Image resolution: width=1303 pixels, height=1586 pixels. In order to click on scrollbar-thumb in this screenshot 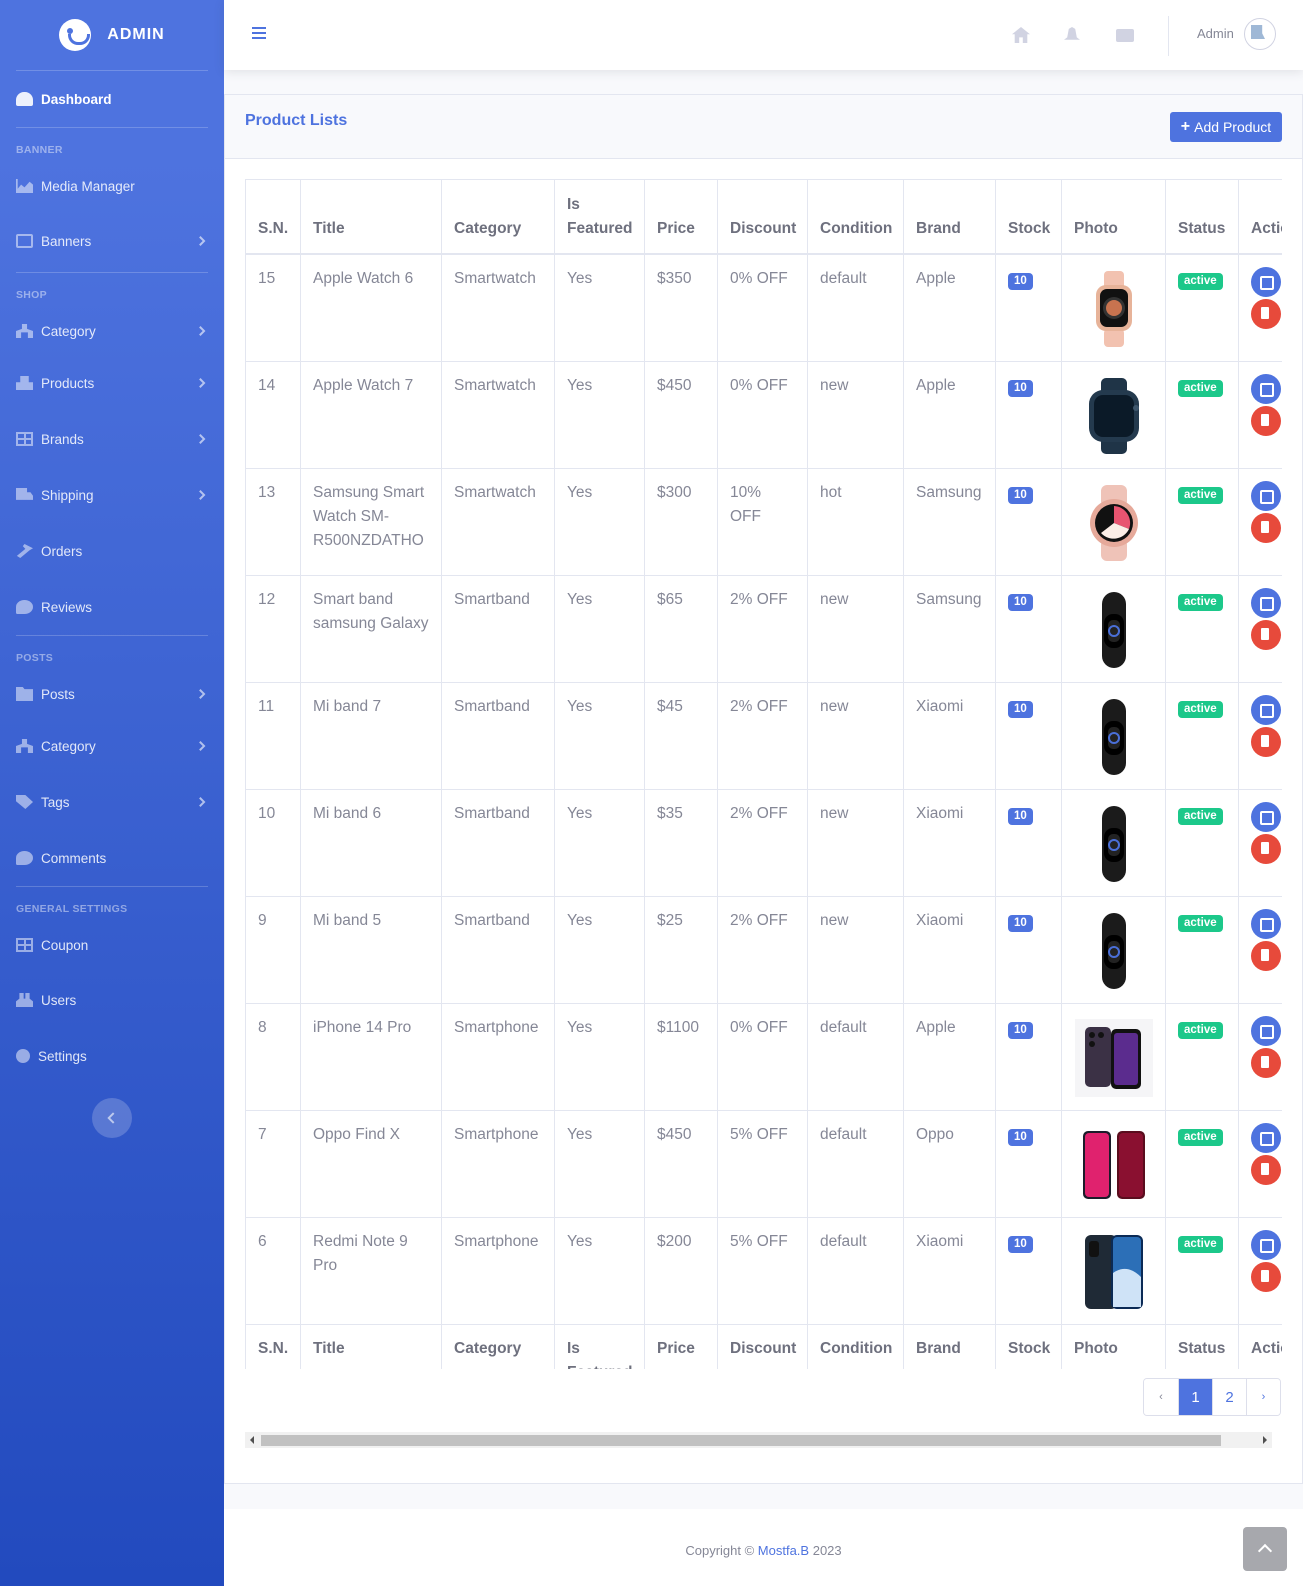, I will do `click(741, 1440)`.